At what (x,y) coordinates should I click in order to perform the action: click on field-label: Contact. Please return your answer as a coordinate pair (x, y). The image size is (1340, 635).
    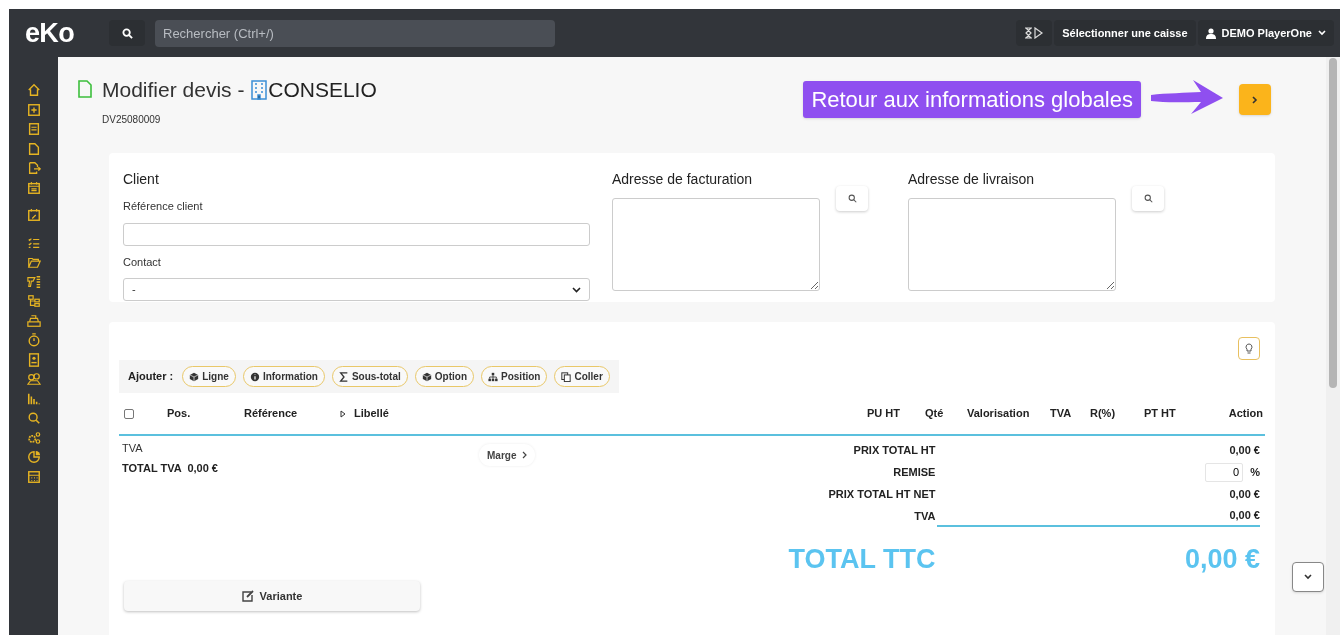
    Looking at the image, I should click on (142, 262).